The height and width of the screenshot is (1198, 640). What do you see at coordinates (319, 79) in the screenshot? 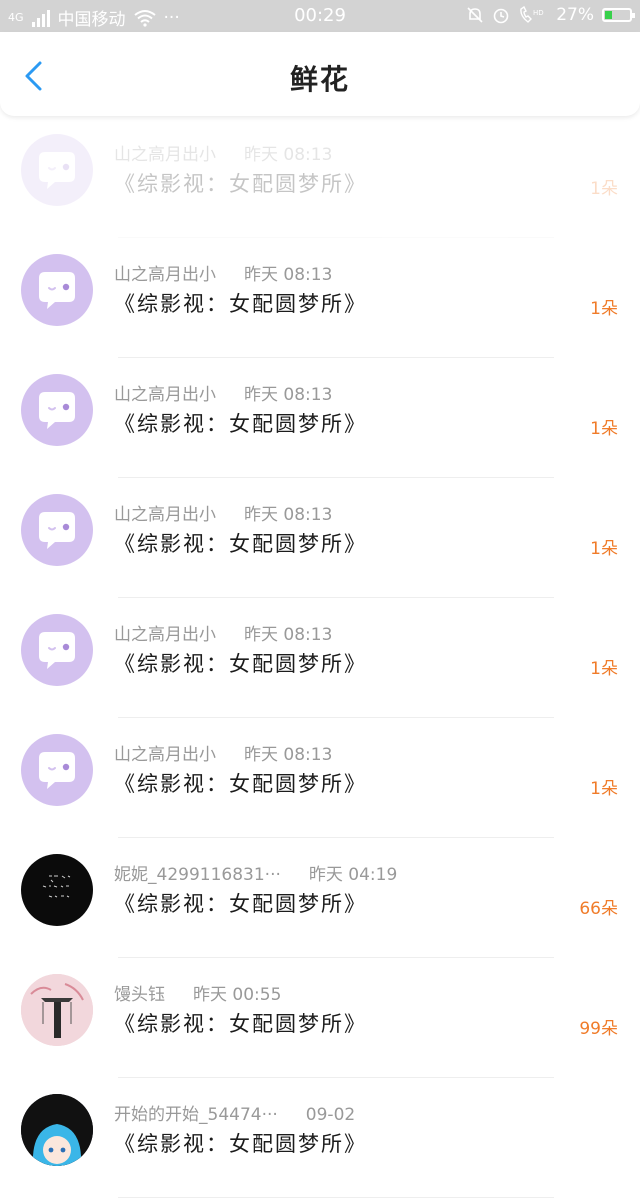
I see `page-title: 鲜花` at bounding box center [319, 79].